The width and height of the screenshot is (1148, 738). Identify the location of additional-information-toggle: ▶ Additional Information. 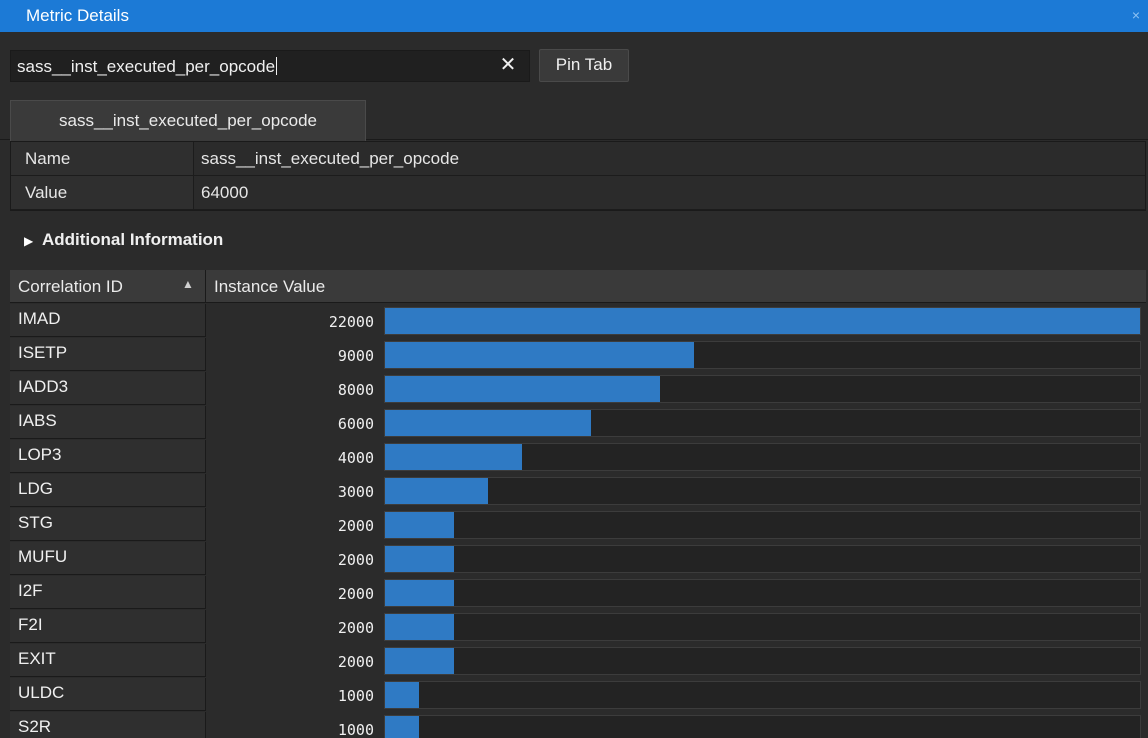
(578, 240).